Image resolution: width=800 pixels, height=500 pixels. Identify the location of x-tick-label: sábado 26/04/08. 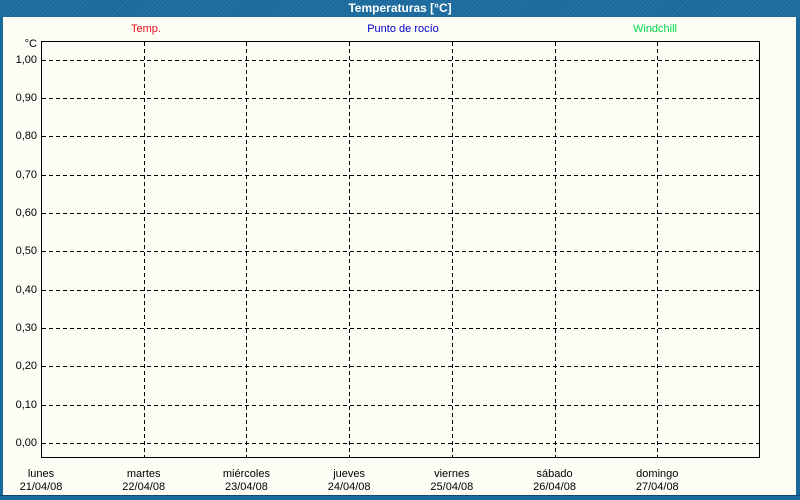
(555, 481).